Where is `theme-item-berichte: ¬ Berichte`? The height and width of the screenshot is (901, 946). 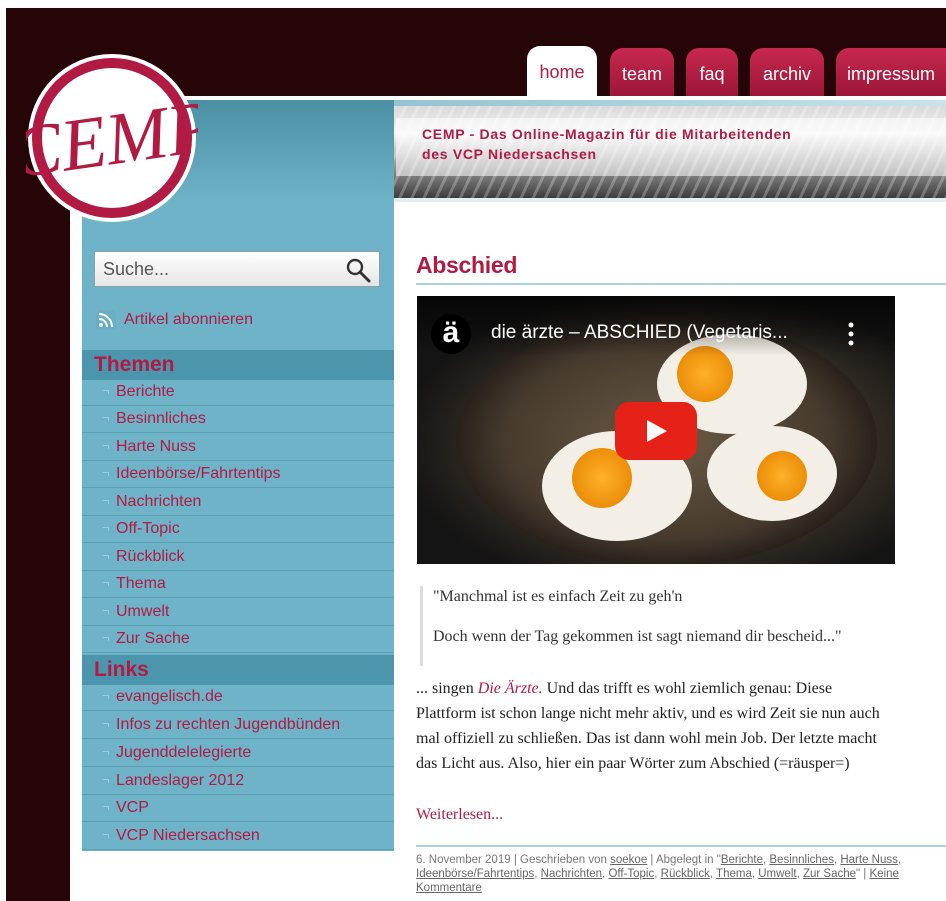 theme-item-berichte: ¬ Berichte is located at coordinates (238, 393).